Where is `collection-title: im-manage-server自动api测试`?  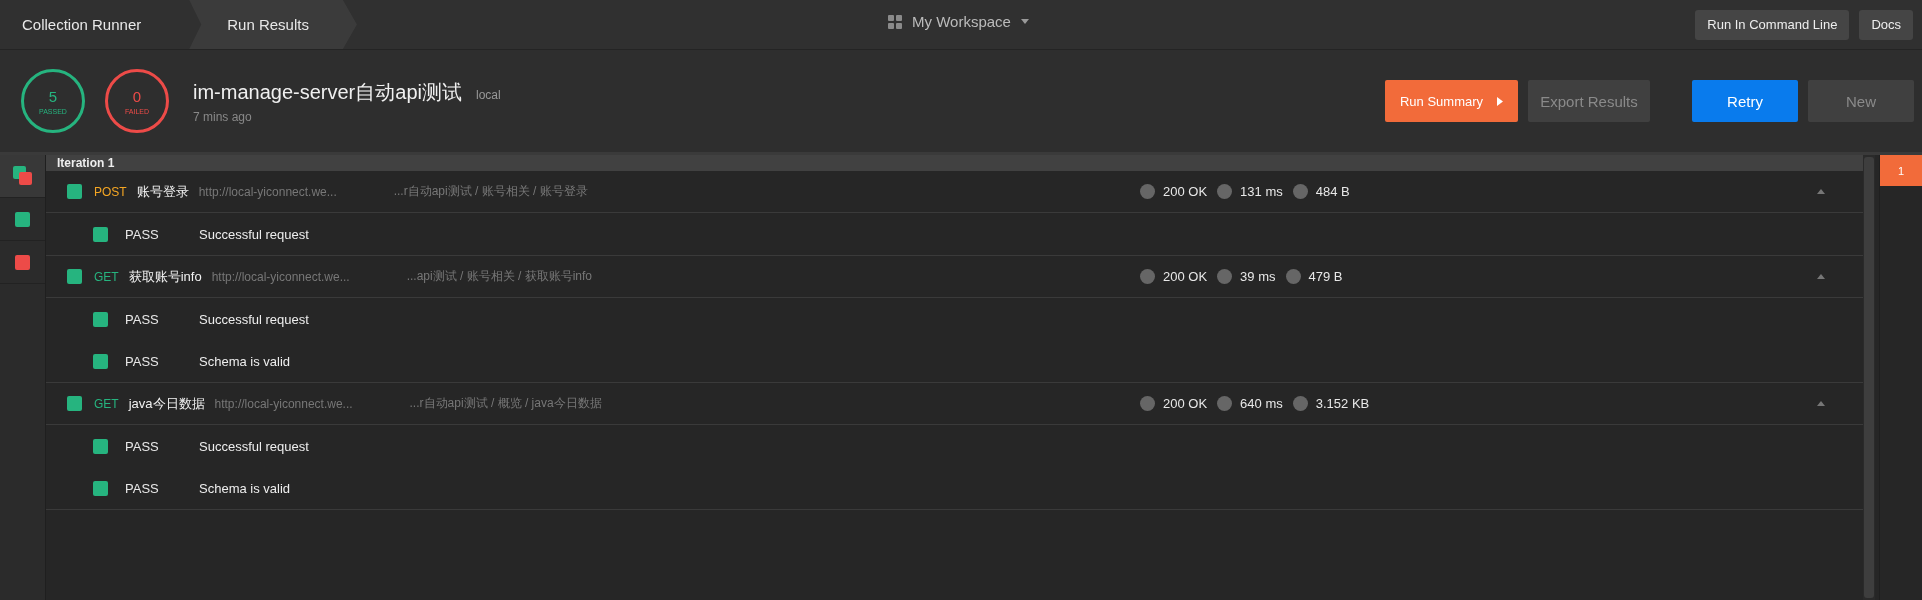 collection-title: im-manage-server自动api测试 is located at coordinates (327, 92).